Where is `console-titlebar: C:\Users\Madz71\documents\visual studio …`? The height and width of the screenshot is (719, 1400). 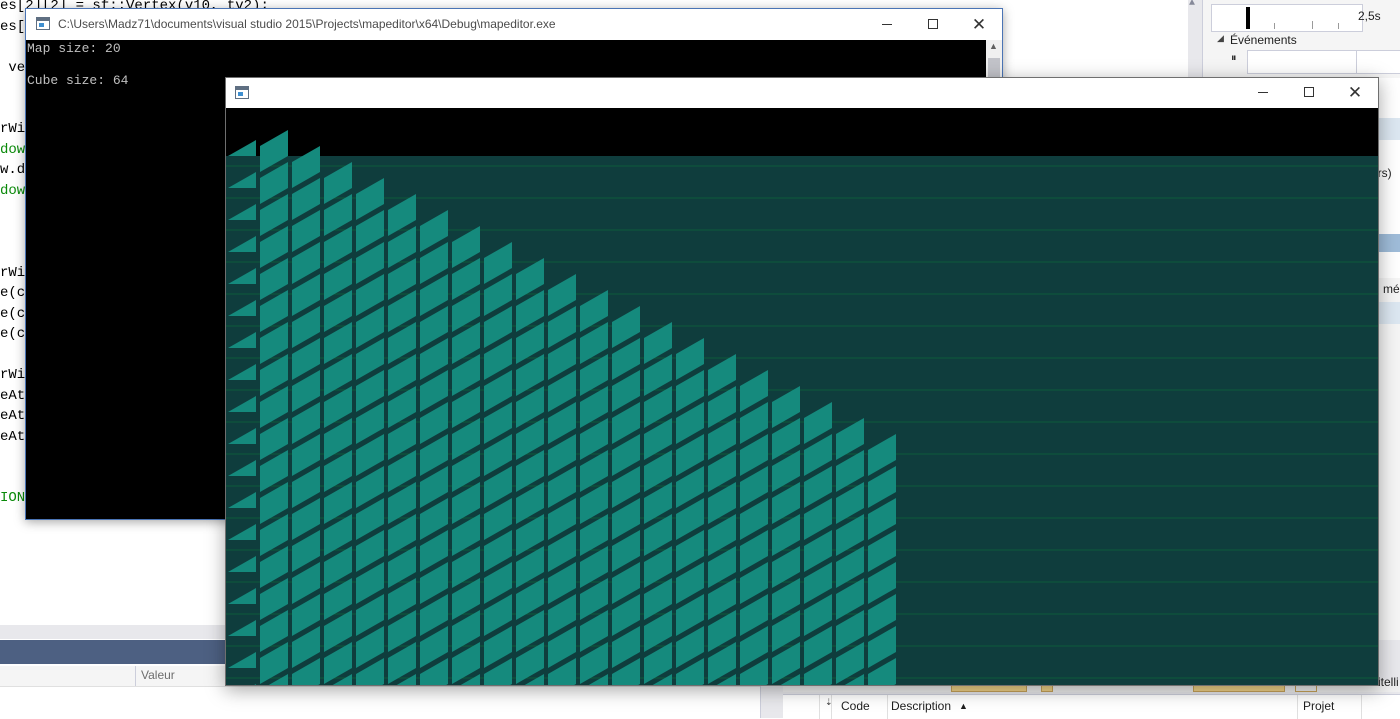
console-titlebar: C:\Users\Madz71\documents\visual studio … is located at coordinates (514, 24).